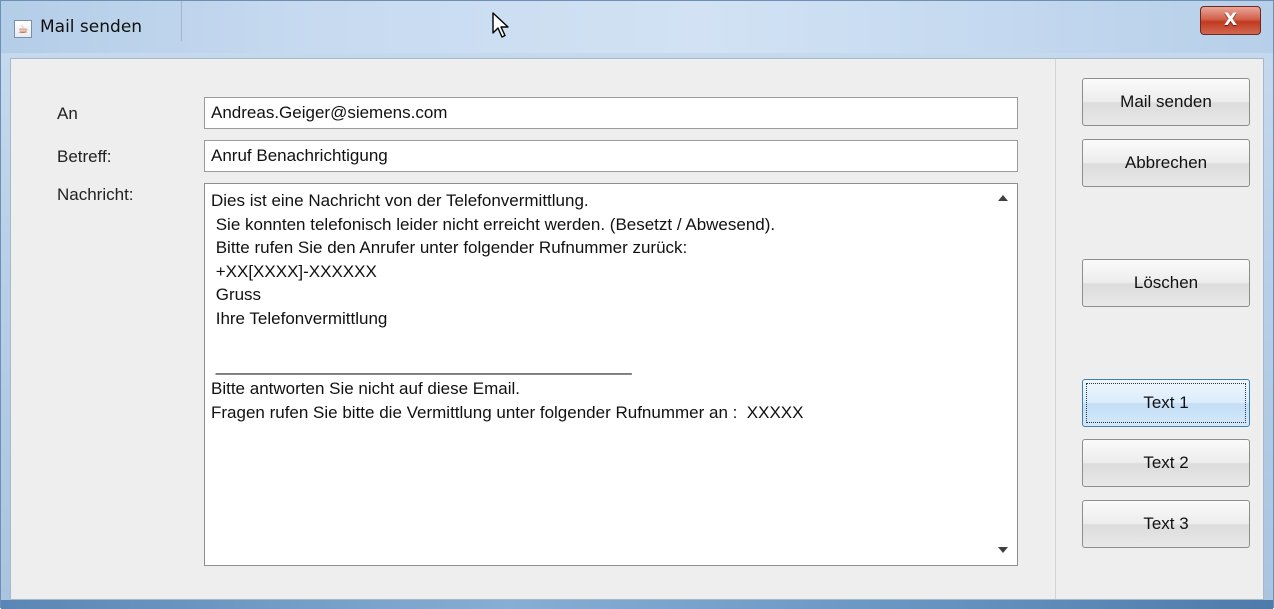  I want to click on send-mail-button: Mail senden, so click(1166, 102).